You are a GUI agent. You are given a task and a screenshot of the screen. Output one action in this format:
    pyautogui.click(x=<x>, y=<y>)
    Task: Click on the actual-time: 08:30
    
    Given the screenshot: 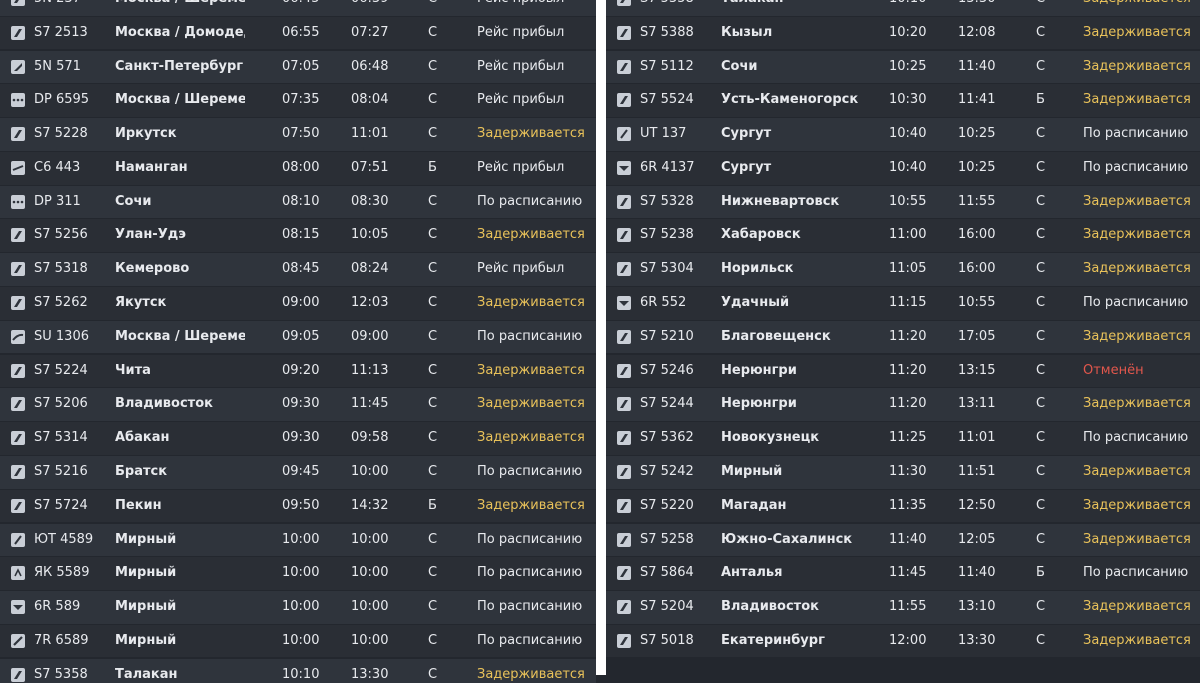 What is the action you would take?
    pyautogui.click(x=370, y=201)
    